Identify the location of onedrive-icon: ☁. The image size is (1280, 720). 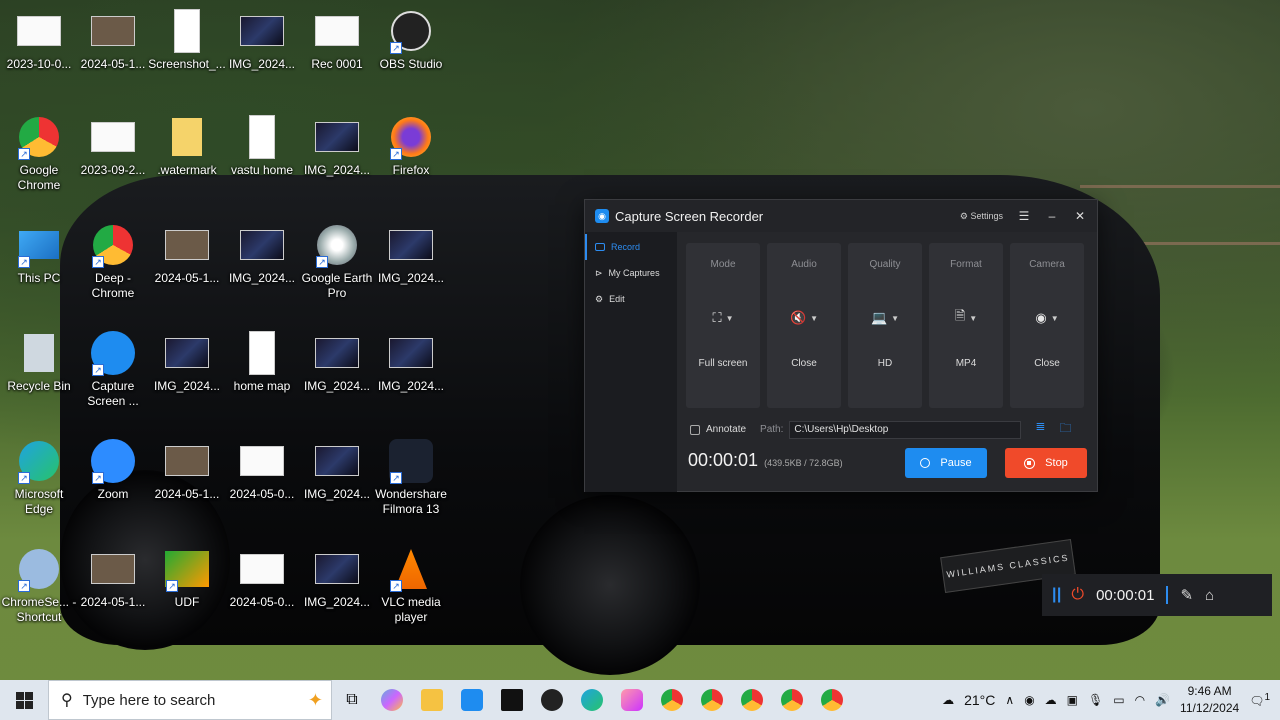
(1051, 700).